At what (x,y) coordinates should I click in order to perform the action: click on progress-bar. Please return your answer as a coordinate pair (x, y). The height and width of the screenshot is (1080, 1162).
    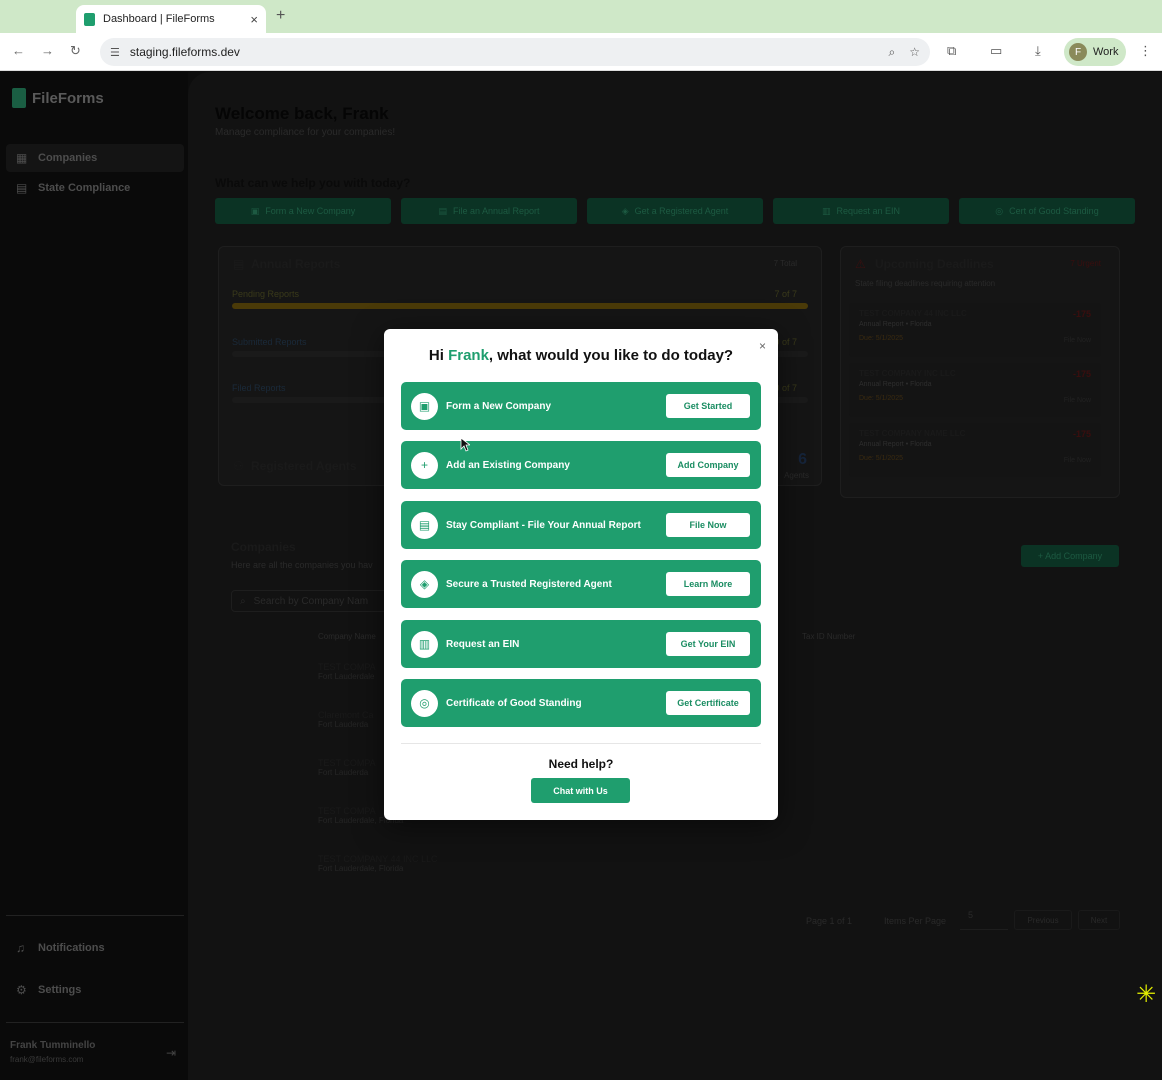
    Looking at the image, I should click on (520, 306).